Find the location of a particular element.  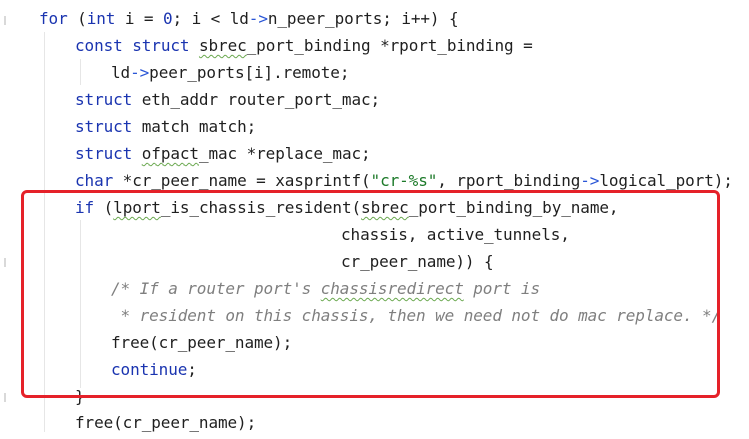

code-text: logical_port); is located at coordinates (666, 180).